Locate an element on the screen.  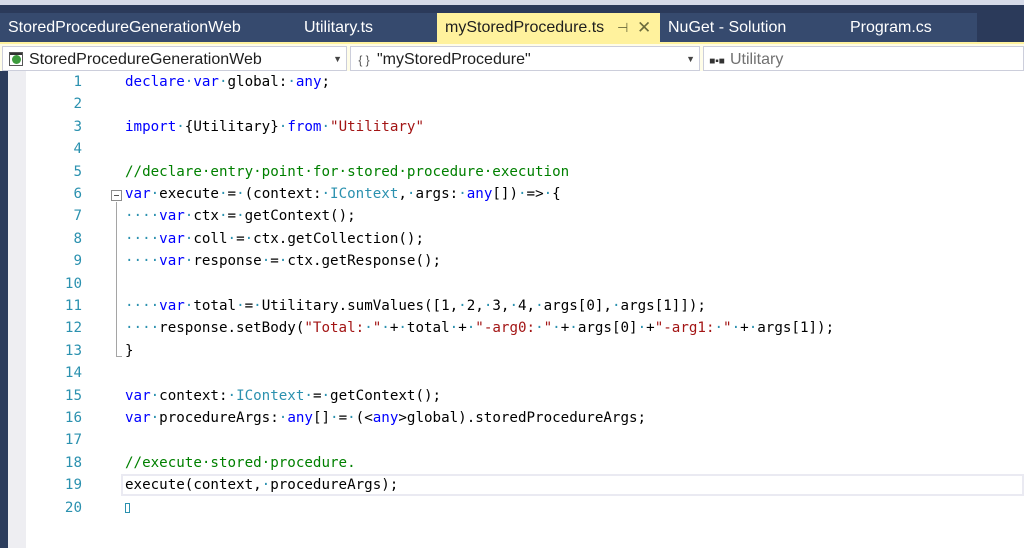
code-line: 9 ····var·response·=·ctx.getResponse(); is located at coordinates (516, 261).